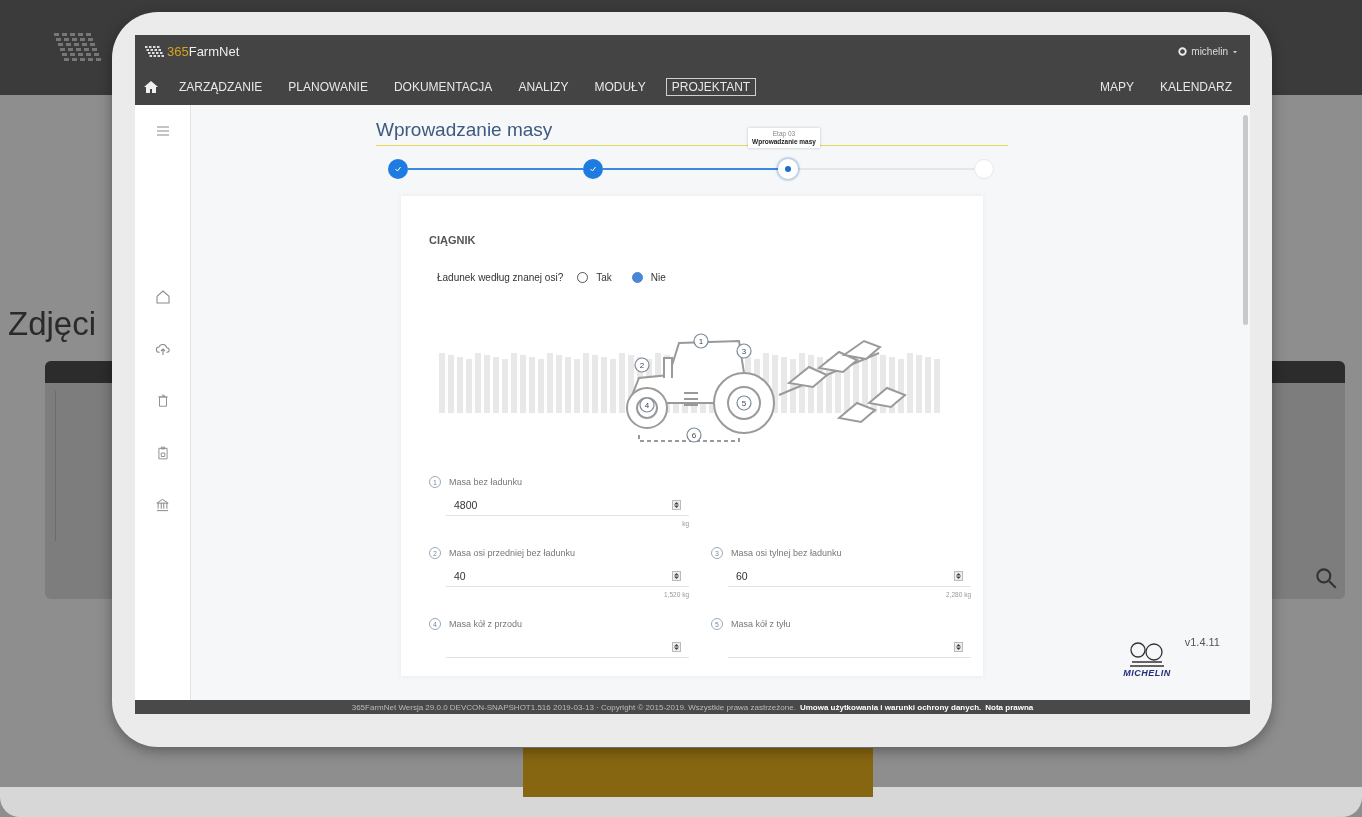 Image resolution: width=1362 pixels, height=817 pixels. I want to click on footer-text: 365FarmNet Wersja 29.0.0 DEVCON-SNAPSHOT1.516 2019-03-13 · Copyright © 2015-2019. Wszystkie prawa zastrzeżone., so click(573, 707).